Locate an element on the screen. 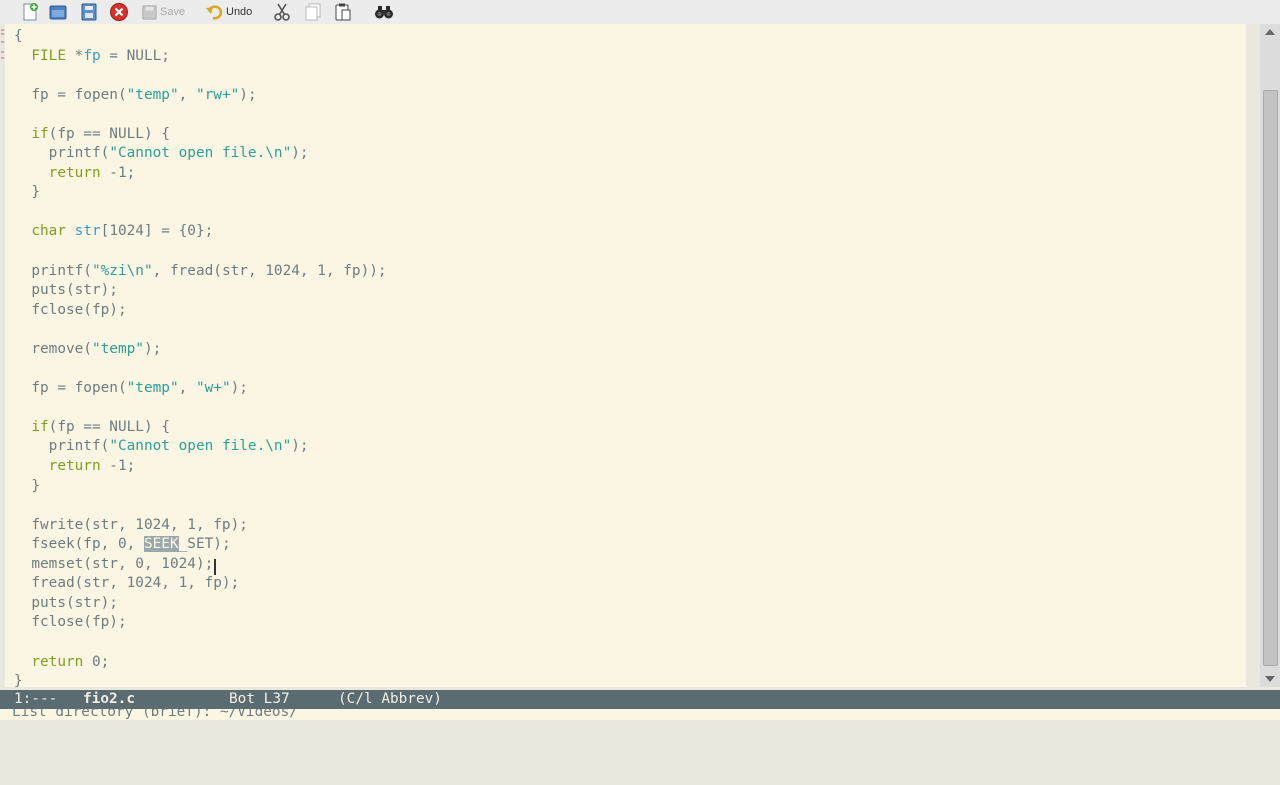 This screenshot has height=785, width=1280. code-token: fp is located at coordinates (92, 55).